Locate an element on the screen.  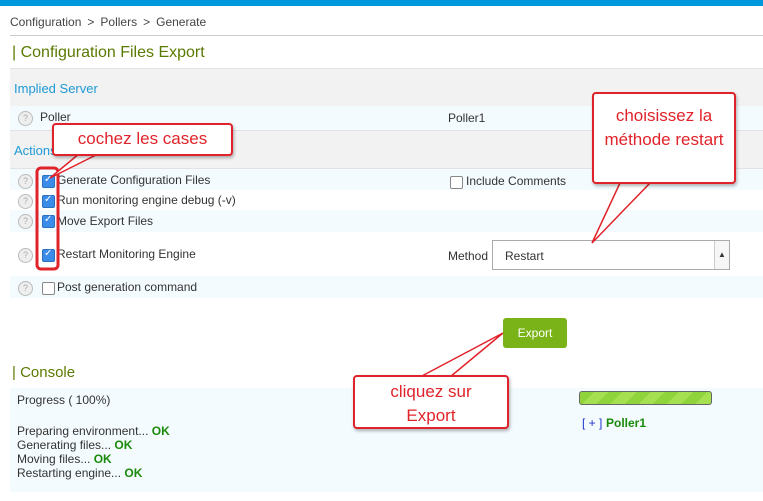
callout-method: choisissez la méthode restart is located at coordinates (664, 138).